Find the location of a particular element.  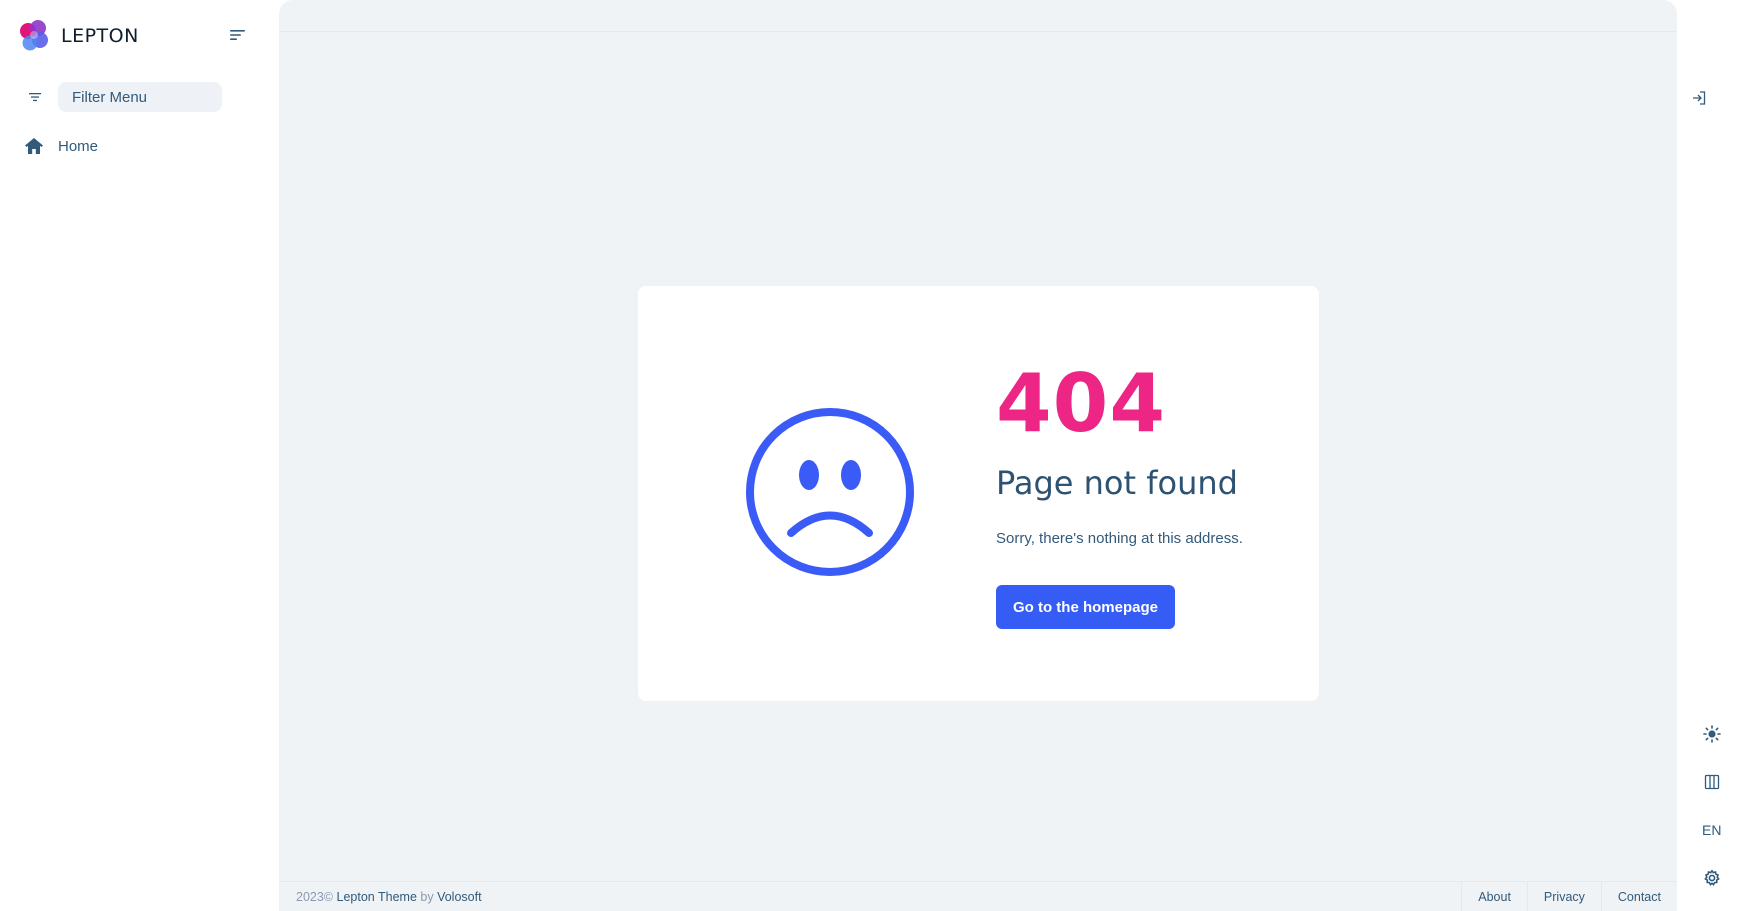

sidebar-item-home: Home is located at coordinates (61, 146).